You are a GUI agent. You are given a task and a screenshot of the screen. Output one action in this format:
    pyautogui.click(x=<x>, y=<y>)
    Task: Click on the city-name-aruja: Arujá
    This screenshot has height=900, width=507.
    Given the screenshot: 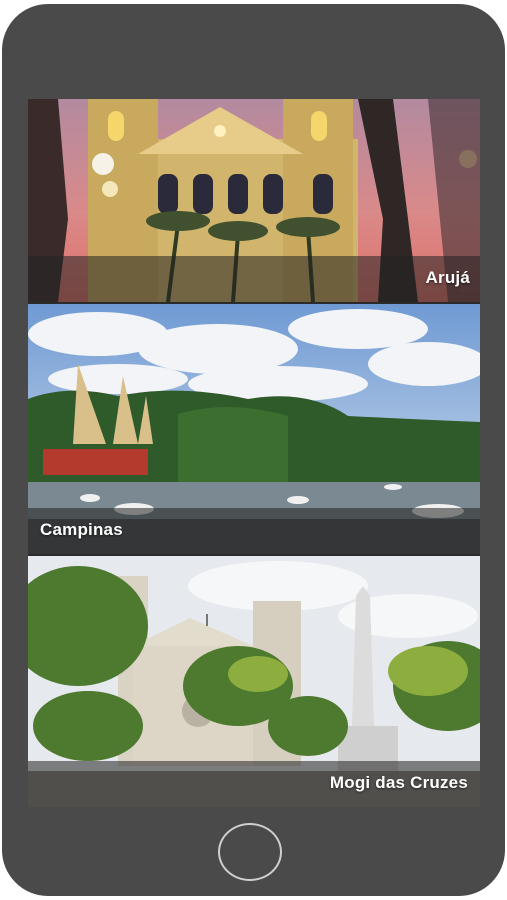 What is the action you would take?
    pyautogui.click(x=447, y=277)
    